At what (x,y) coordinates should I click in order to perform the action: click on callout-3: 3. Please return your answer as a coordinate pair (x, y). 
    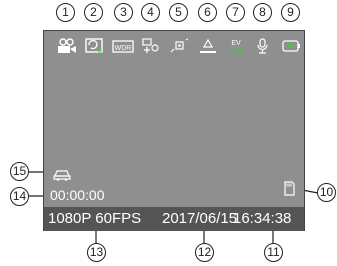
    Looking at the image, I should click on (123, 12).